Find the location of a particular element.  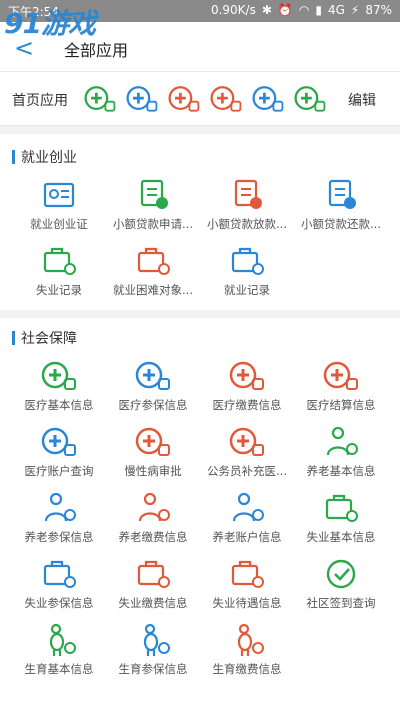

app-item-label: 生育参保信息 is located at coordinates (153, 669).